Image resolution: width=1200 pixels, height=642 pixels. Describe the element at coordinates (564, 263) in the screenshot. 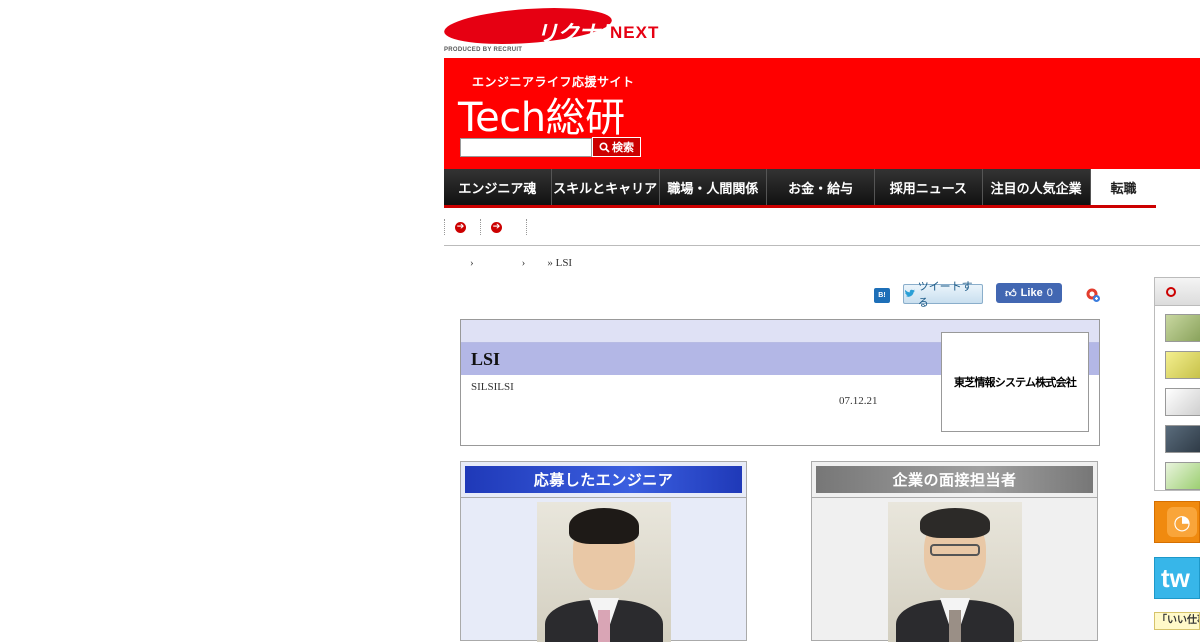

I see `breadcrumb-current: LSI` at that location.